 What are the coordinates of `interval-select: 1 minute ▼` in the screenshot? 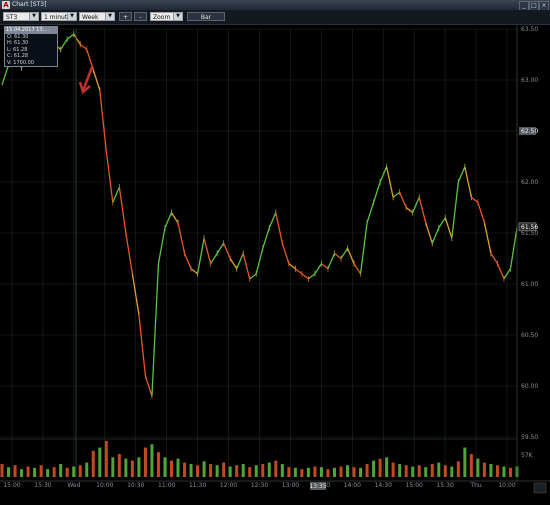 It's located at (59, 16).